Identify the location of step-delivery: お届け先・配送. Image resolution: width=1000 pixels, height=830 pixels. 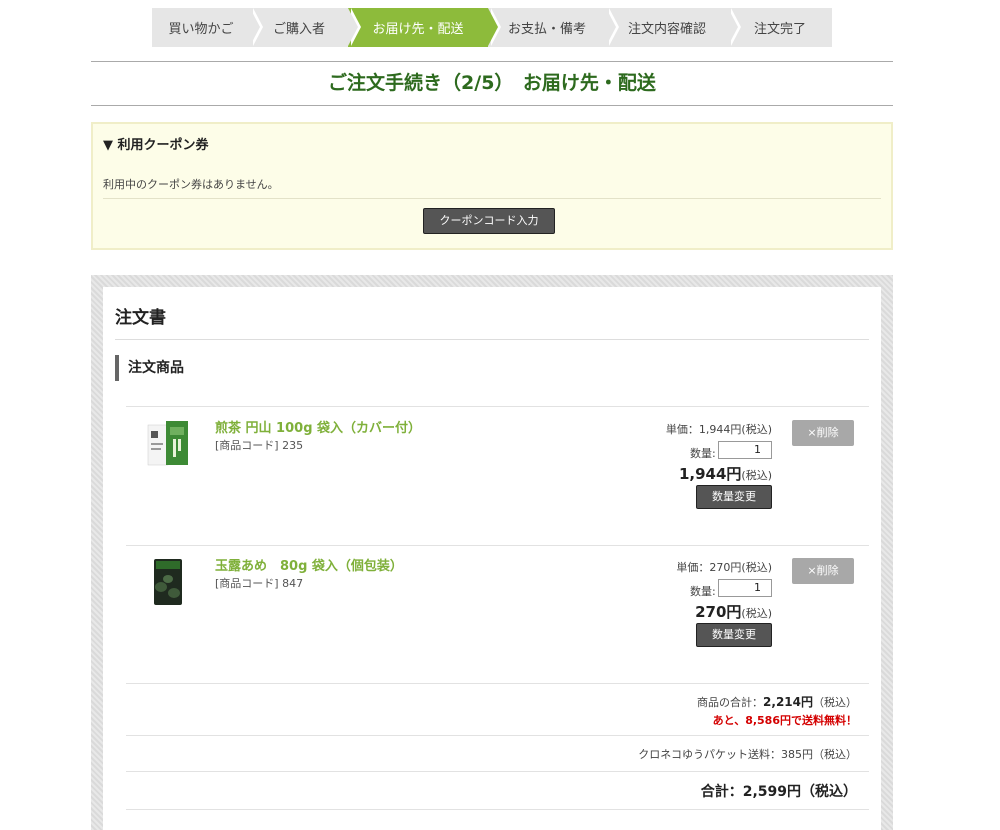
(424, 27).